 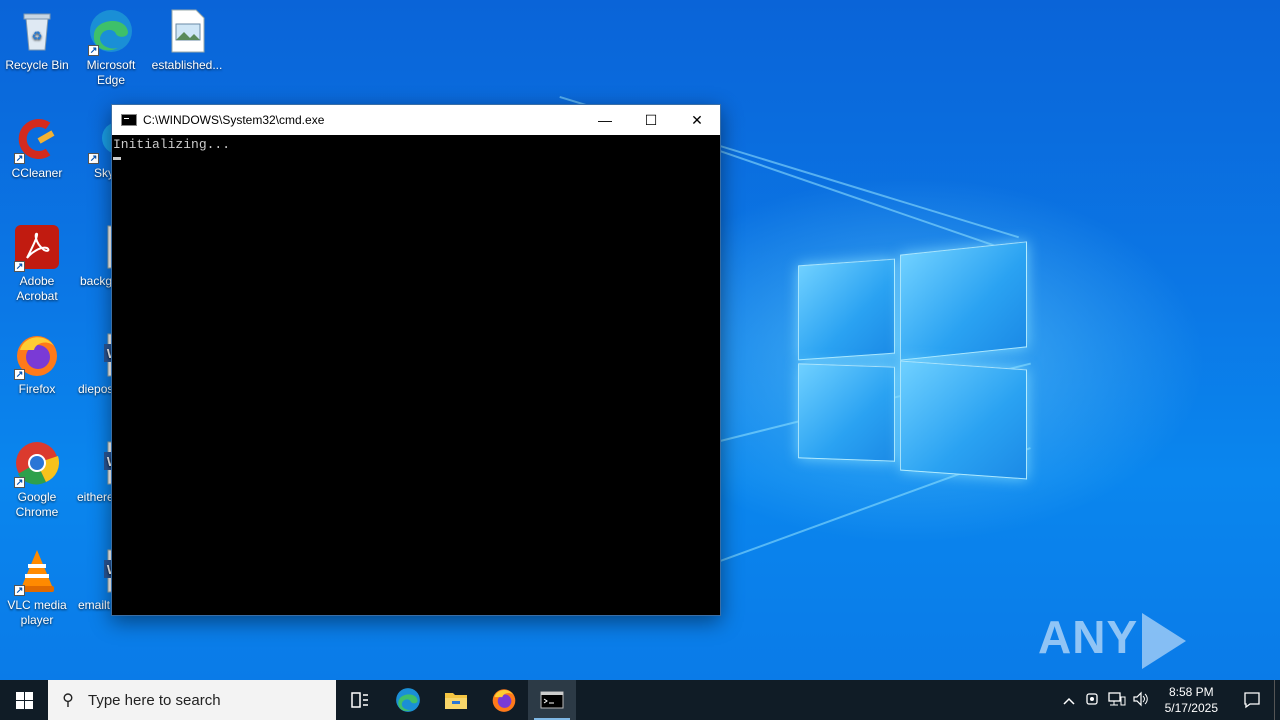 I want to click on show-desktop-button, so click(x=1277, y=700).